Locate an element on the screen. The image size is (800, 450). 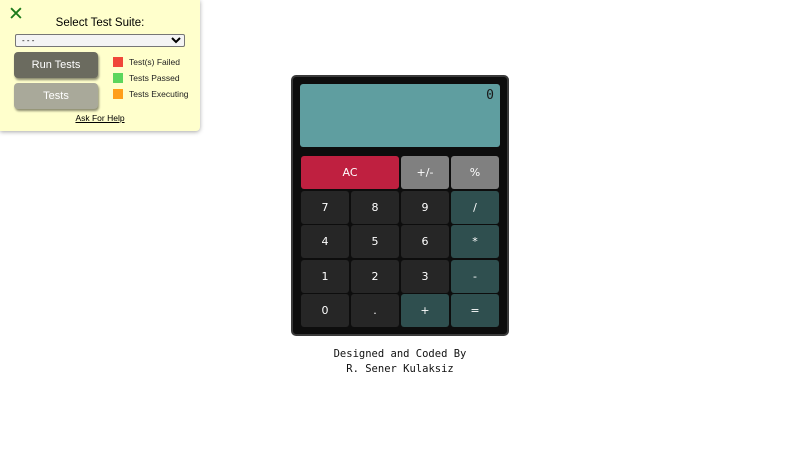
legend-failed-label: Test(s) Failed is located at coordinates (155, 62).